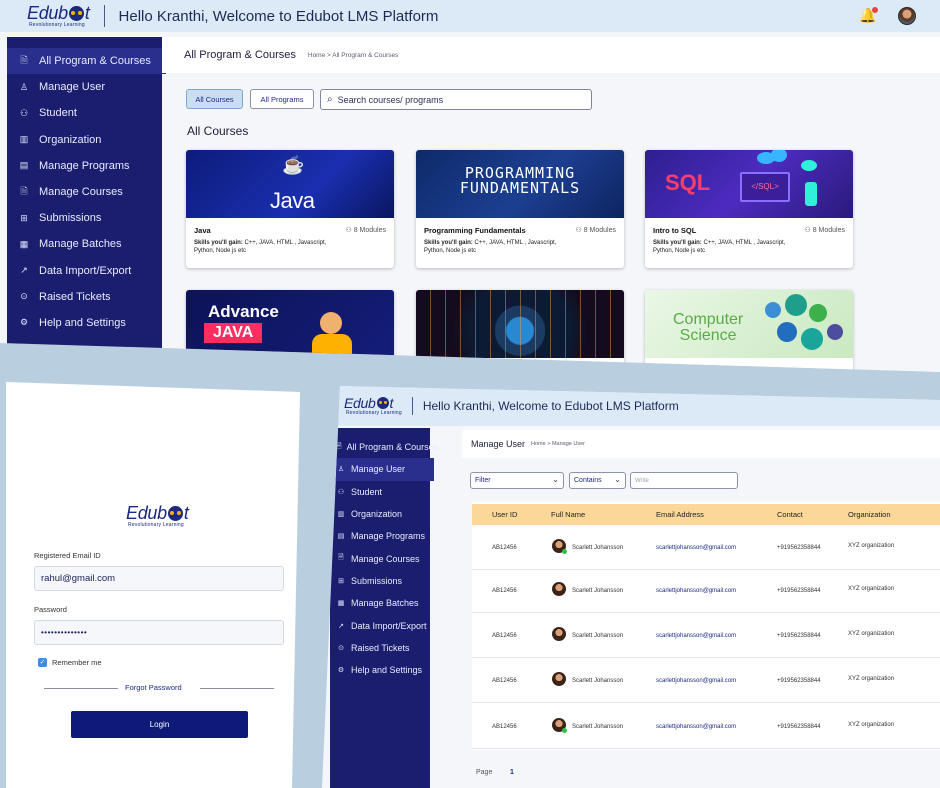 The width and height of the screenshot is (940, 788). I want to click on course-card-computer-science: Computer Science, so click(749, 331).